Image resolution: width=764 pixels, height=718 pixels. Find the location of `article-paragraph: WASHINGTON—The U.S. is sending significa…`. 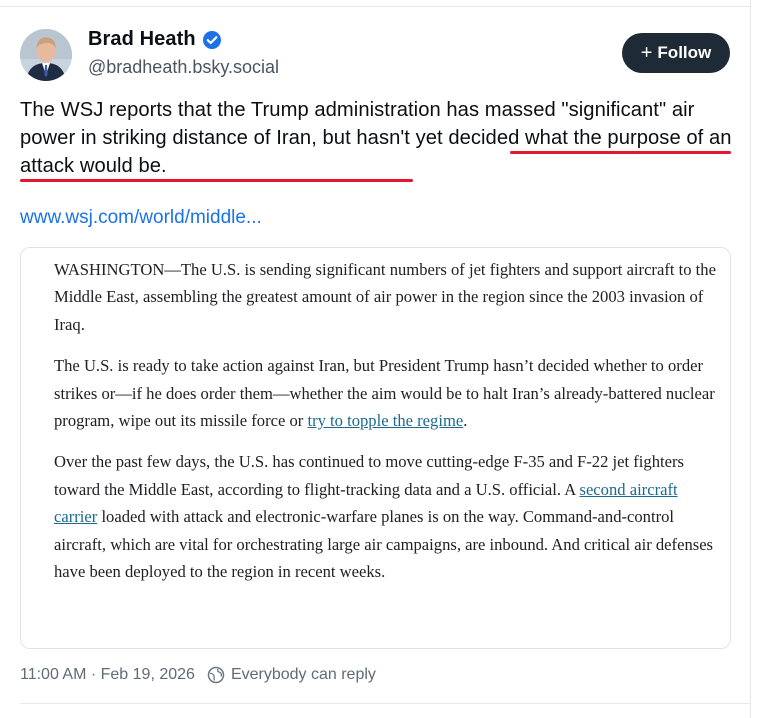

article-paragraph: WASHINGTON—The U.S. is sending significa… is located at coordinates (385, 297).